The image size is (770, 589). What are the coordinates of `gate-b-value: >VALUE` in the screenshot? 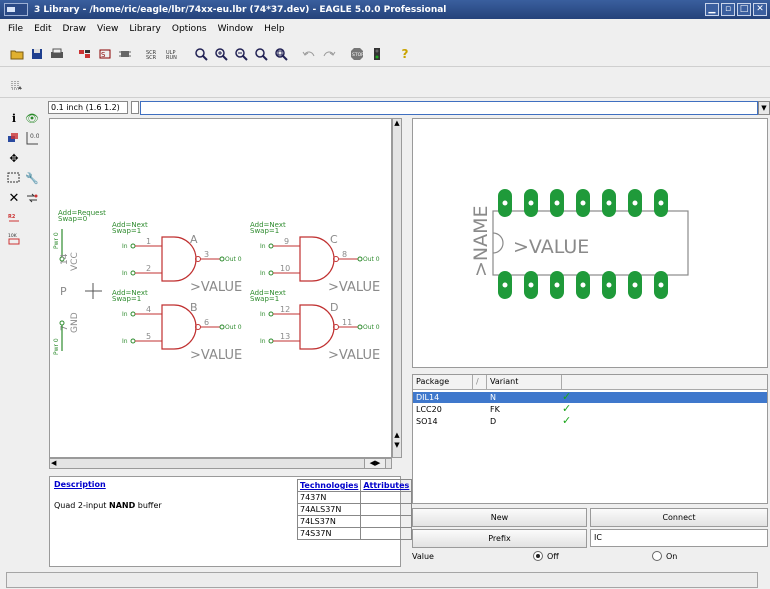 It's located at (216, 355).